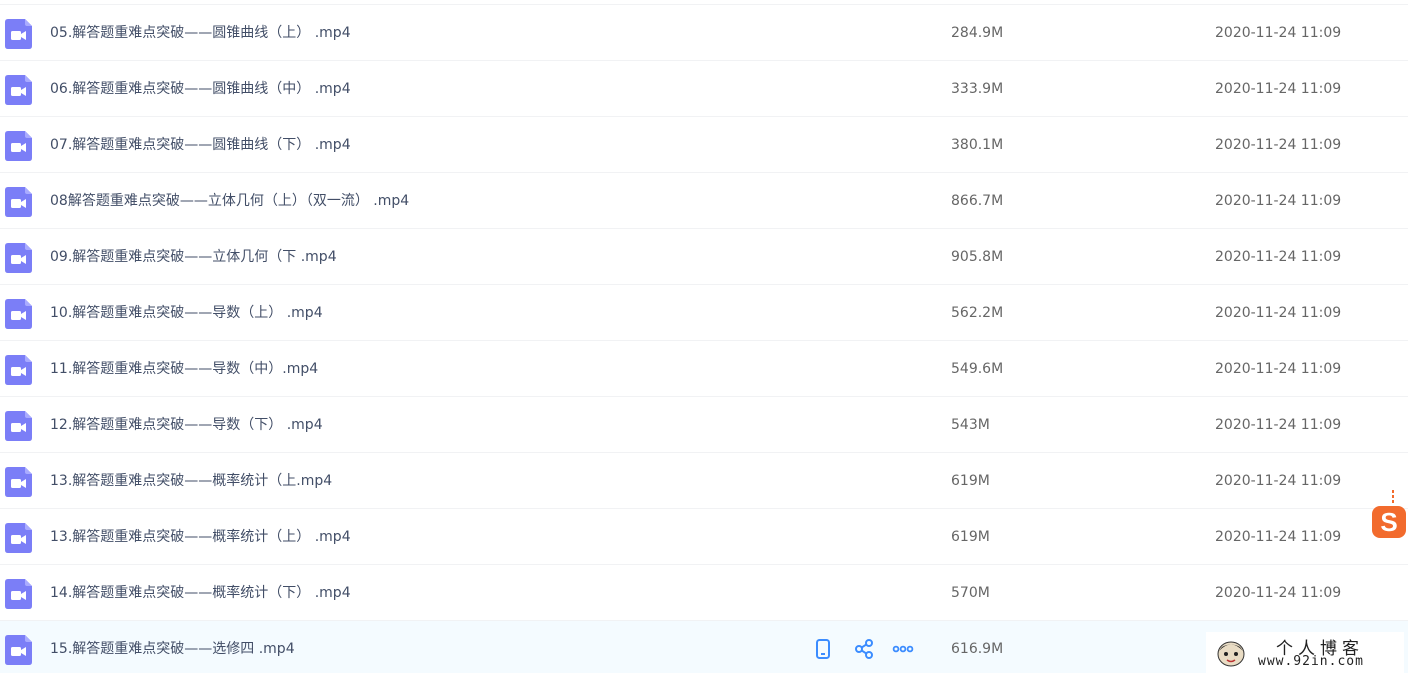 The width and height of the screenshot is (1408, 677). I want to click on file-name: 10.解答题重难点突破——导数（上） .mp4, so click(186, 313).